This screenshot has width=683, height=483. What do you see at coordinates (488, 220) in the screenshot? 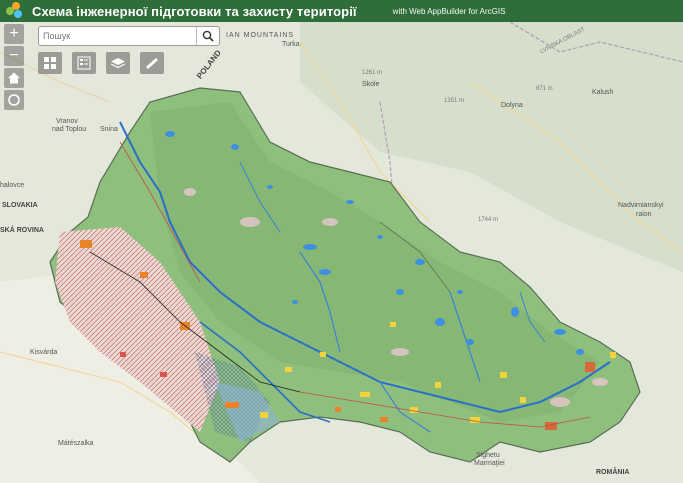
I see `label-elev1744: 1744 m` at bounding box center [488, 220].